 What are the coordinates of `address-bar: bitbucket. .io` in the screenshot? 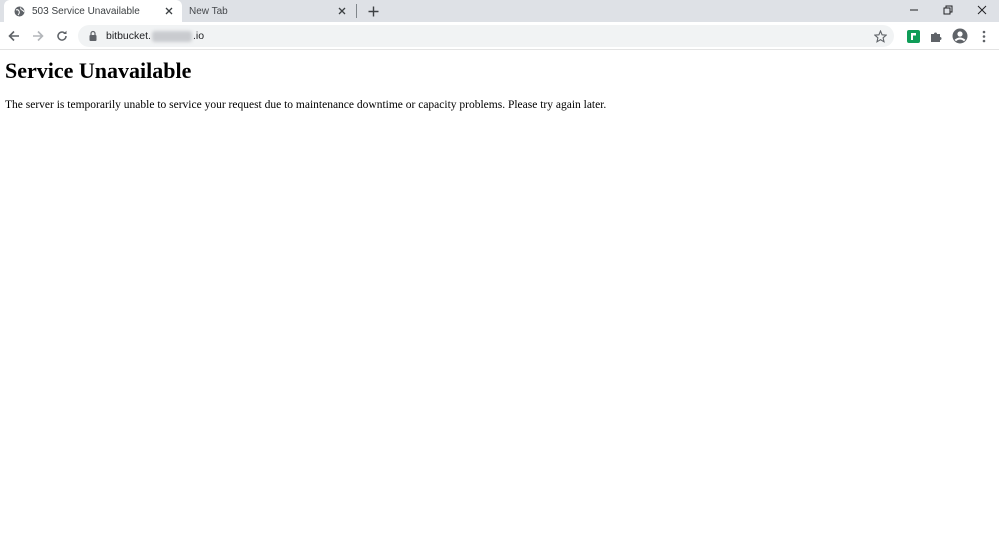 It's located at (486, 36).